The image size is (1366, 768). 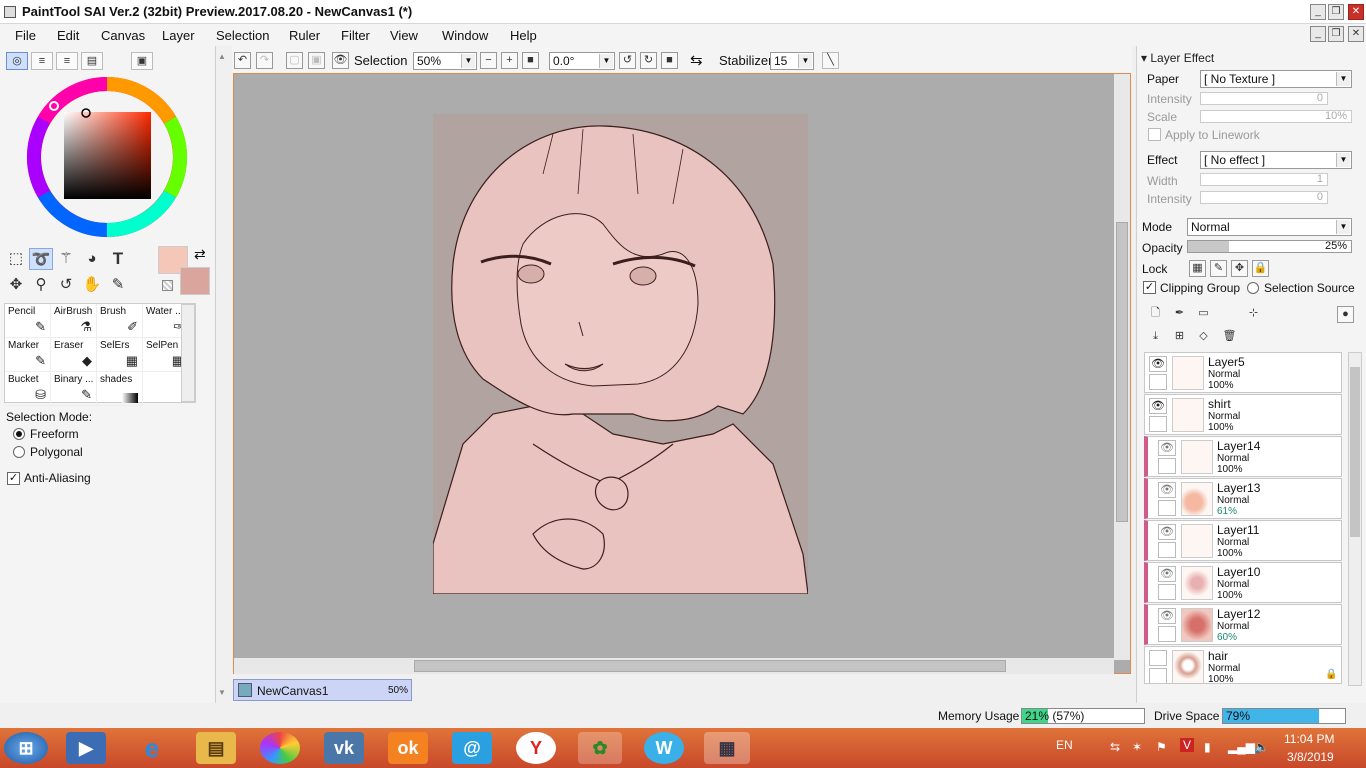 I want to click on clear-layer-icon: ◇, so click(x=1203, y=337).